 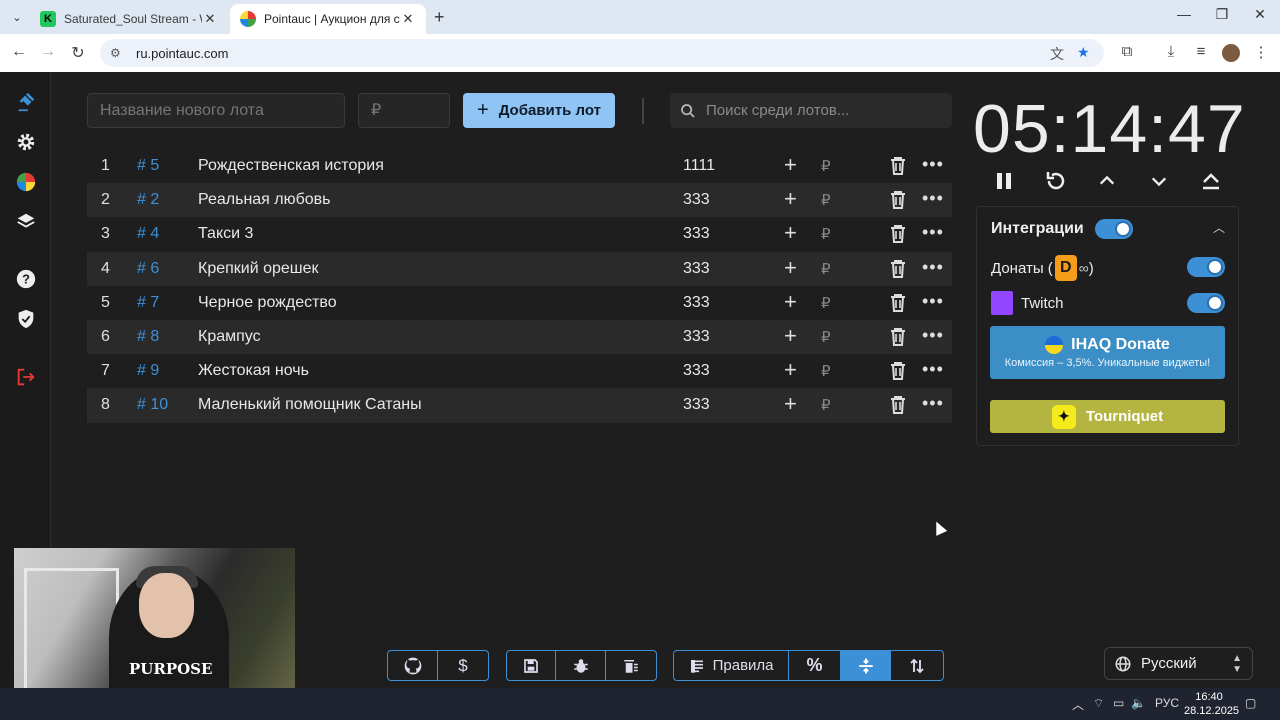 What do you see at coordinates (1167, 703) in the screenshot?
I see `input-language: РУС` at bounding box center [1167, 703].